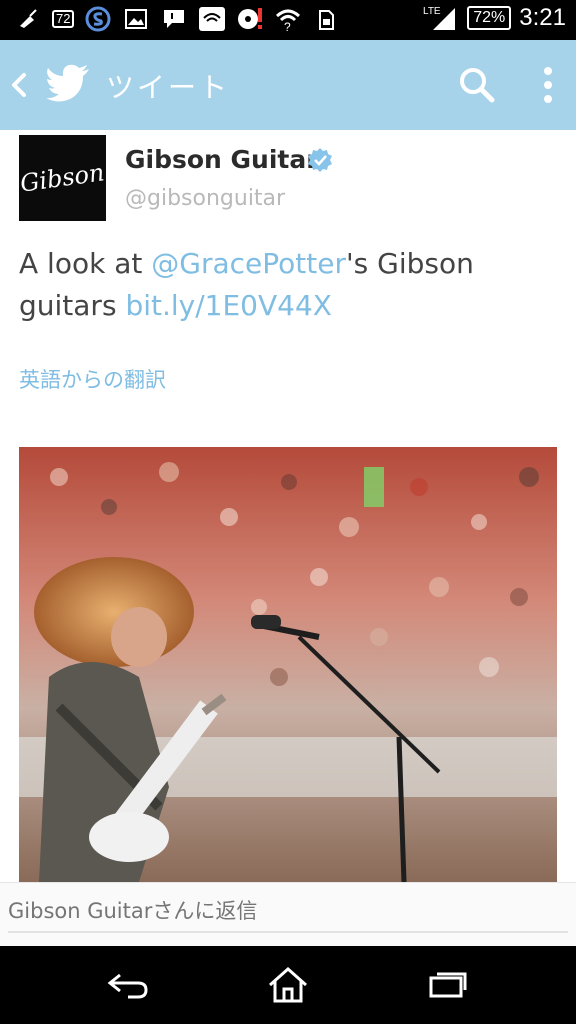 The width and height of the screenshot is (576, 1024). I want to click on more-options-button, so click(548, 85).